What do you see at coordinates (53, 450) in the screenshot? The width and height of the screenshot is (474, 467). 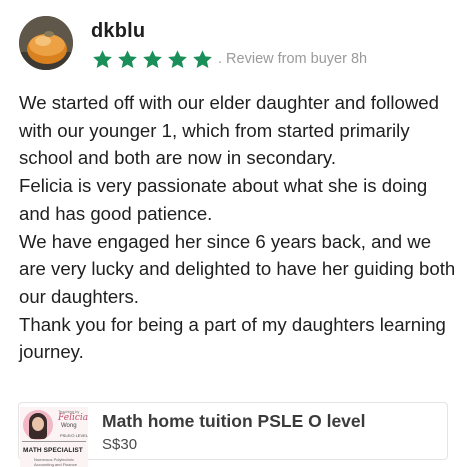 I see `thumbnail-heading: MATH SPECIALIST` at bounding box center [53, 450].